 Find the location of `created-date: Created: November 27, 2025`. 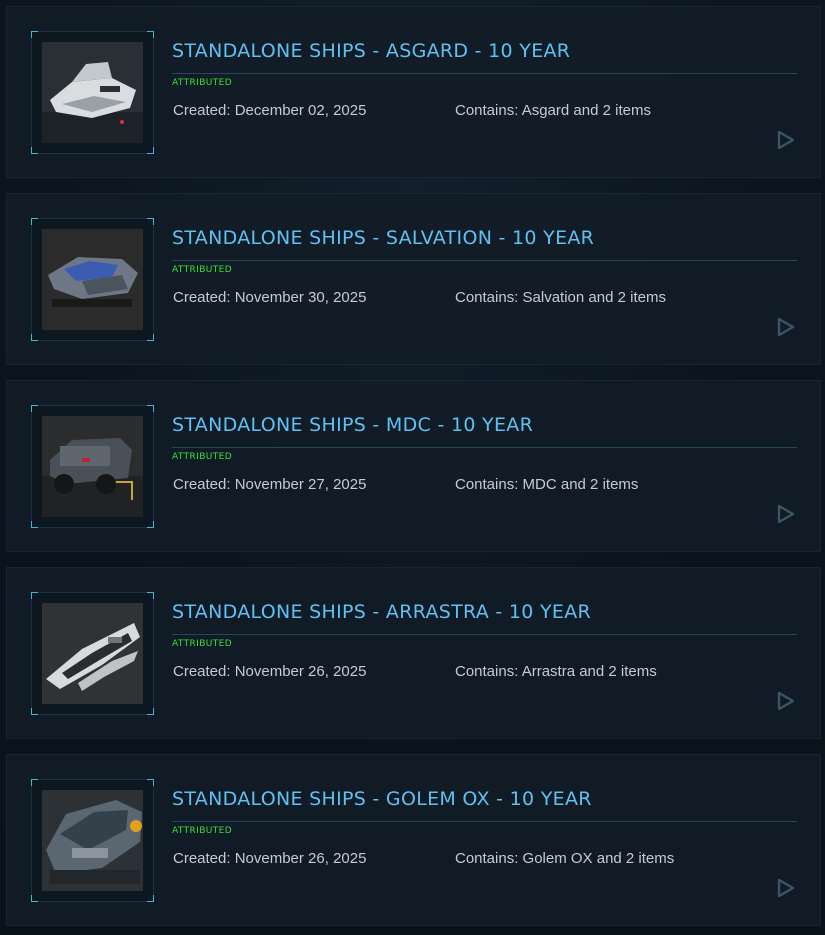

created-date: Created: November 27, 2025 is located at coordinates (270, 484).